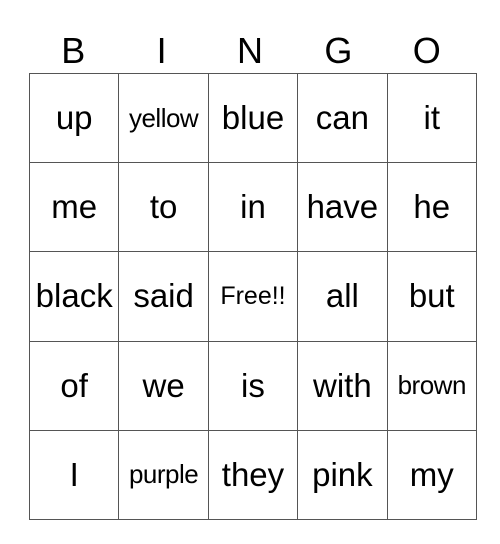 The image size is (500, 544). What do you see at coordinates (342, 296) in the screenshot?
I see `bingo-cell: all` at bounding box center [342, 296].